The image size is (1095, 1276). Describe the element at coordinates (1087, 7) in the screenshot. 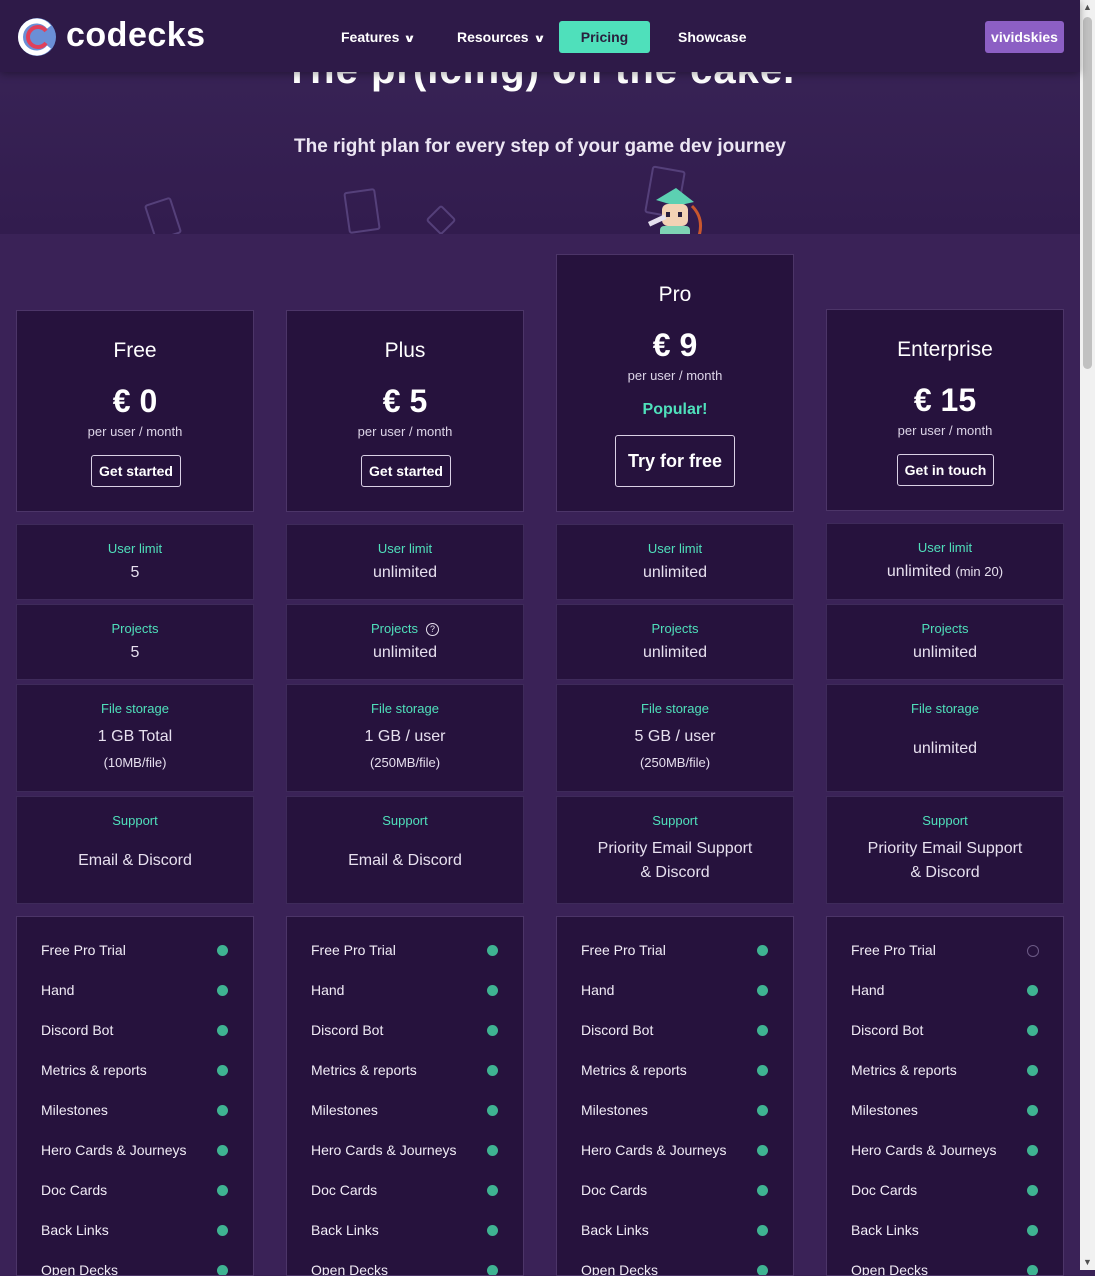

I see `scroll-up-arrow-icon: ▲` at that location.